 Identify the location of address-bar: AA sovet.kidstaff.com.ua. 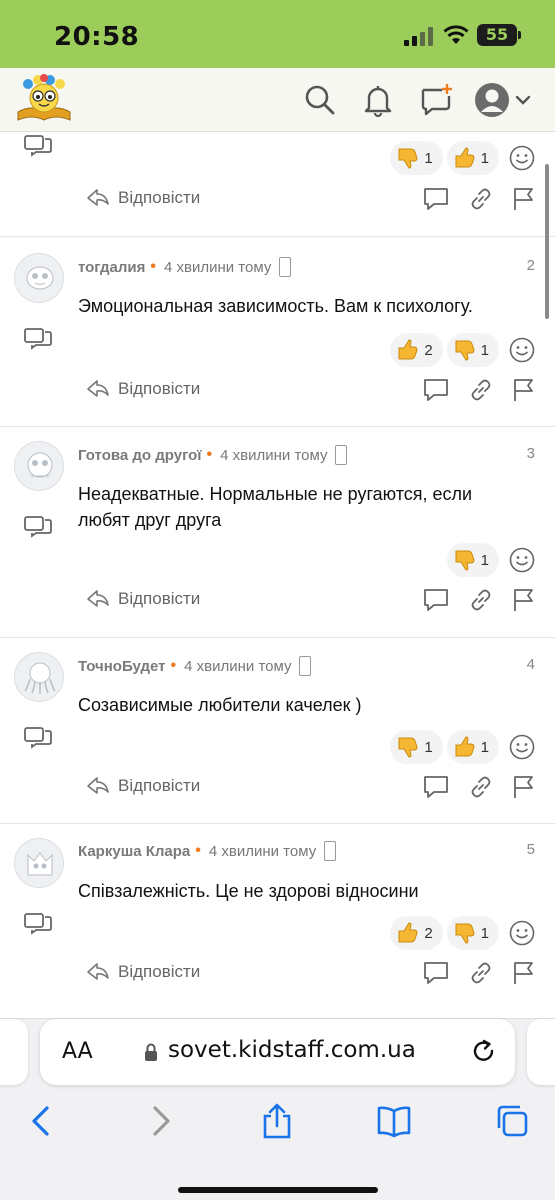
(277, 1052).